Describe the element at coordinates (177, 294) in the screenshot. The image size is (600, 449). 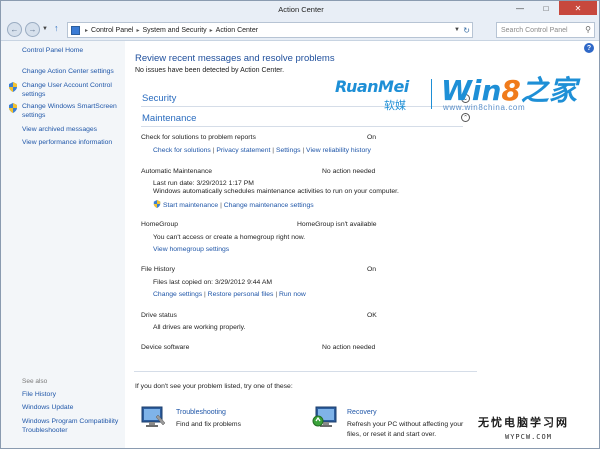
I see `change-settings-link: Change settings` at that location.